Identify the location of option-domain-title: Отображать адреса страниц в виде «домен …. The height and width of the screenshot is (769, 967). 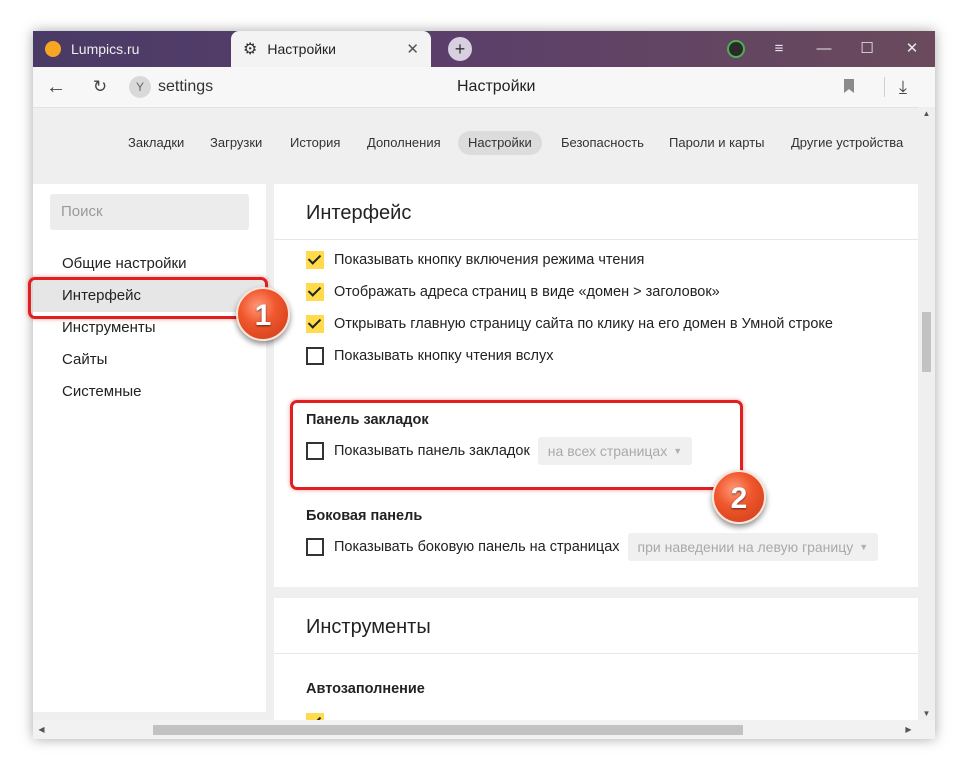
(513, 292).